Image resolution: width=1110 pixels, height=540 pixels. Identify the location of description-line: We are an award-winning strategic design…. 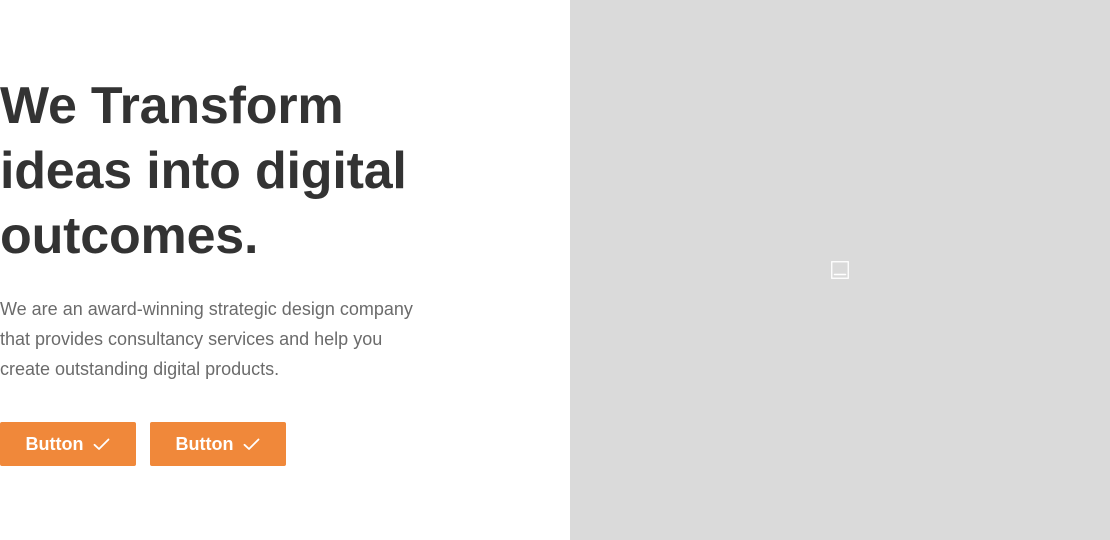
(206, 309).